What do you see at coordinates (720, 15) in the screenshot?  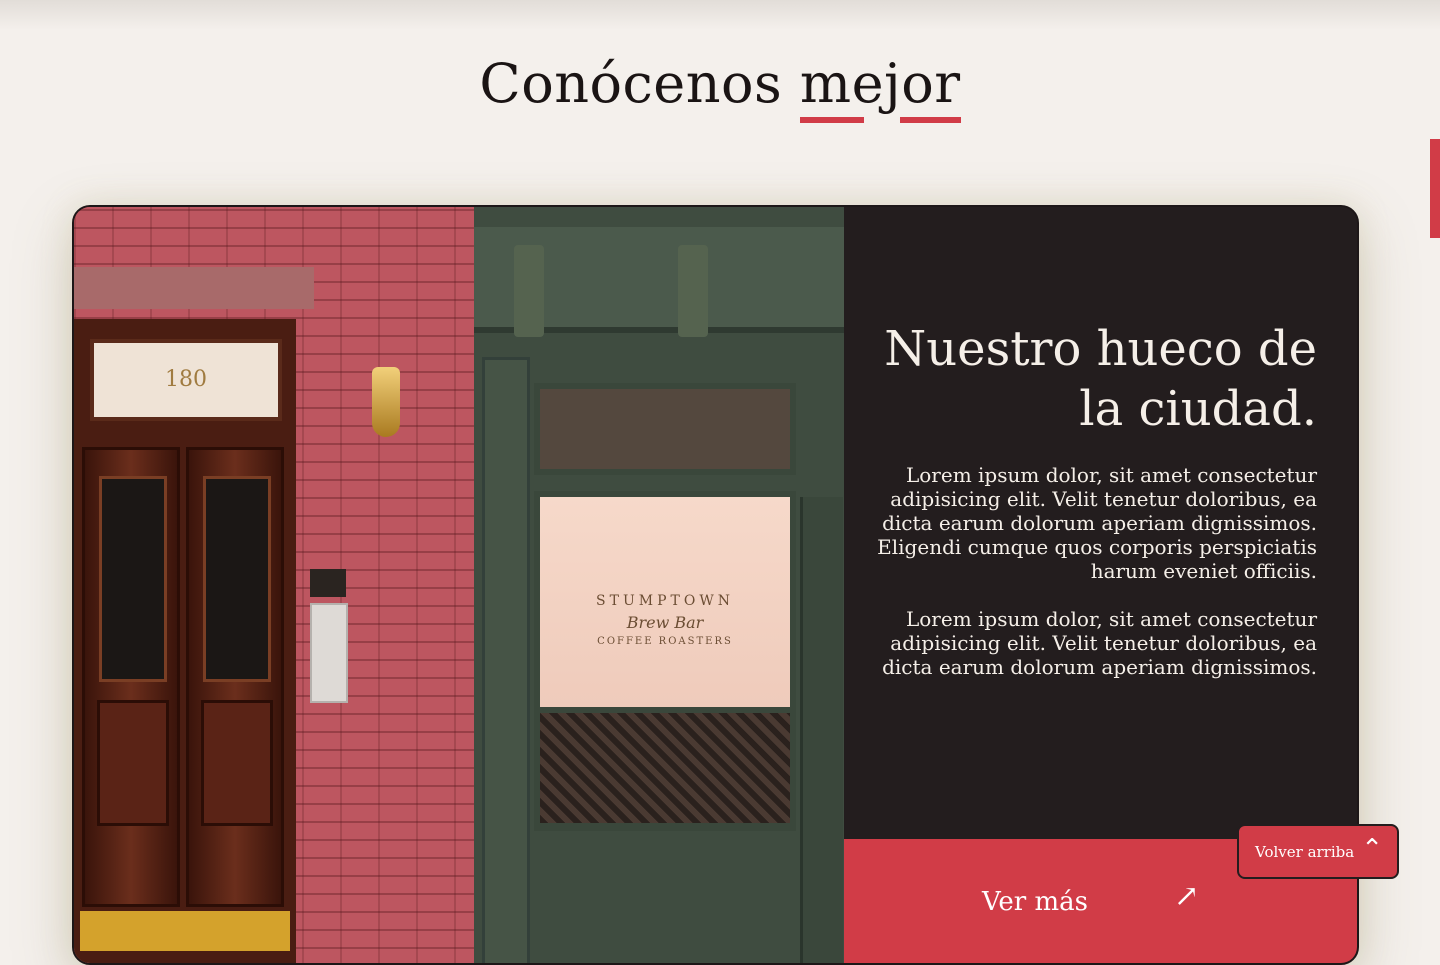 I see `header-shadow` at bounding box center [720, 15].